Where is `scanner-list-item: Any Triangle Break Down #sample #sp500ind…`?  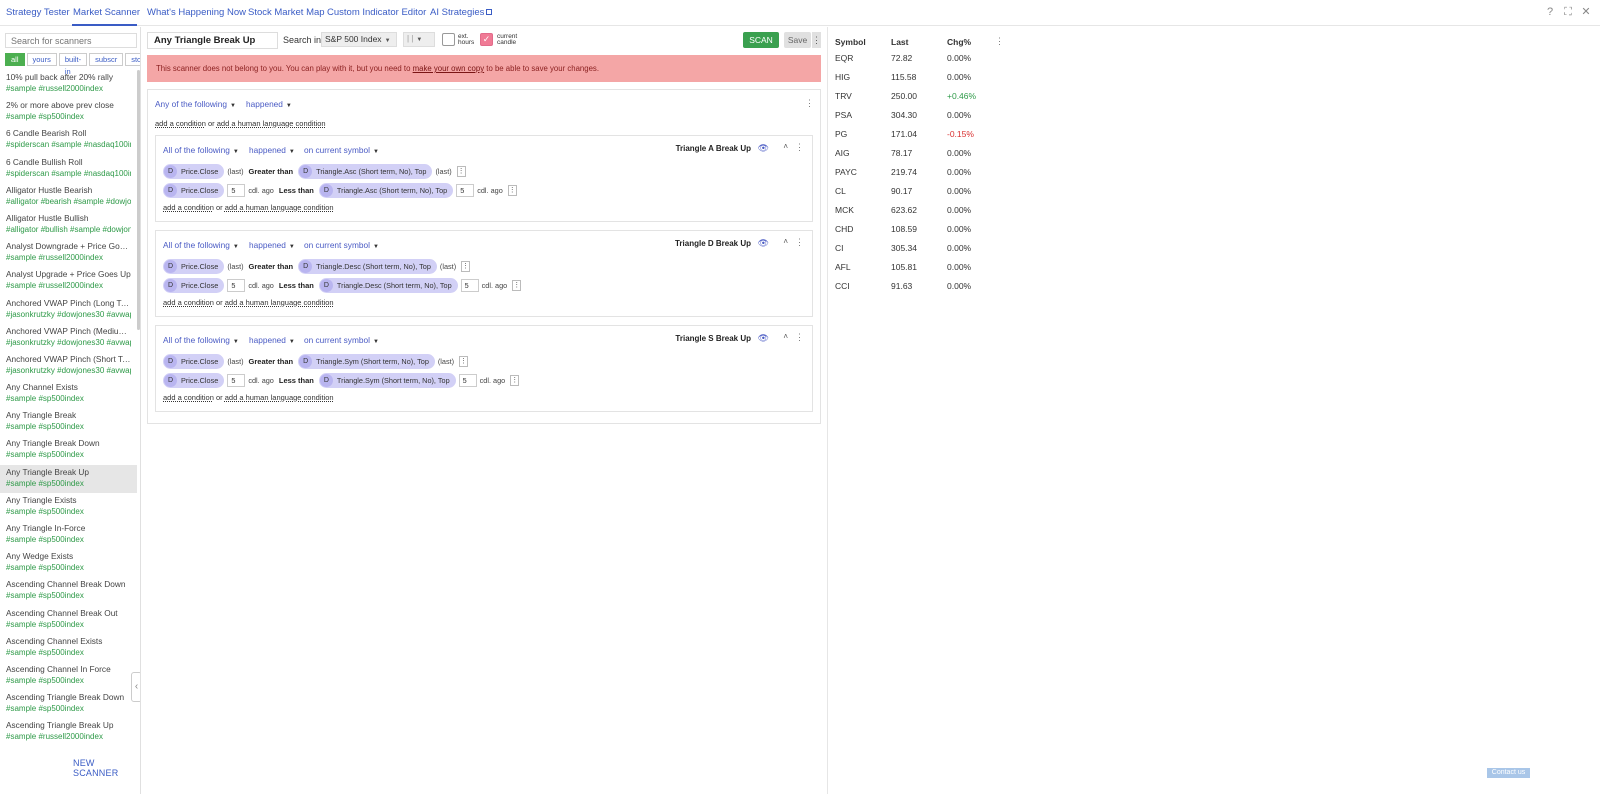
scanner-list-item: Any Triangle Break Down #sample #sp500ind… is located at coordinates (68, 450).